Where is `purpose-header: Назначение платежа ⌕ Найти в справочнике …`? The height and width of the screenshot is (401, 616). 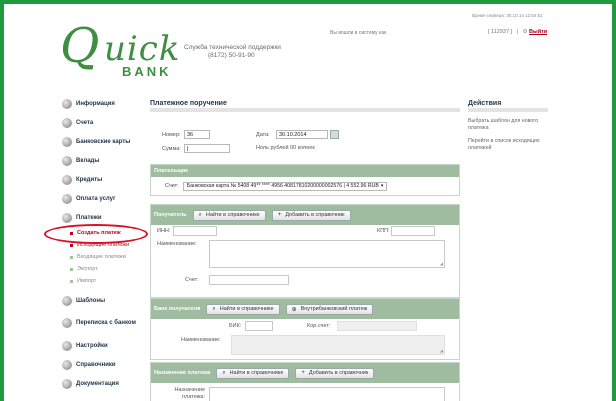 purpose-header: Назначение платежа ⌕ Найти в справочнике … is located at coordinates (305, 373).